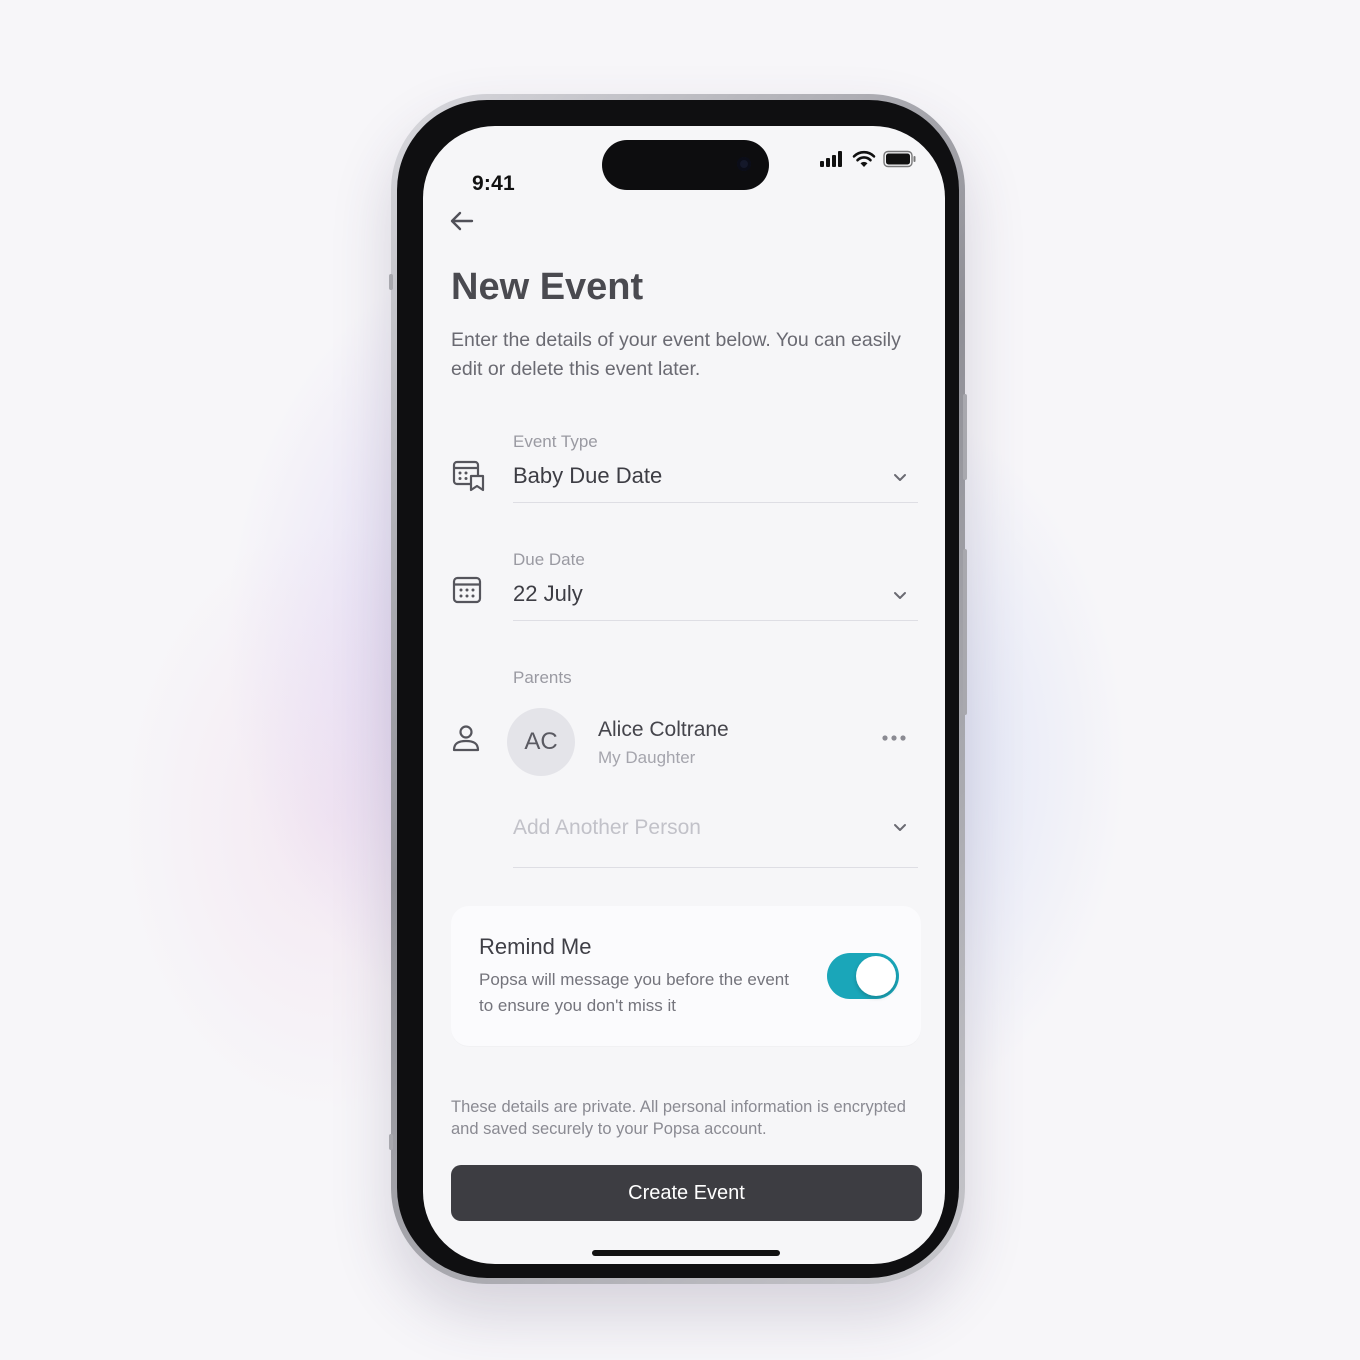  What do you see at coordinates (462, 221) in the screenshot?
I see `back-arrow-icon` at bounding box center [462, 221].